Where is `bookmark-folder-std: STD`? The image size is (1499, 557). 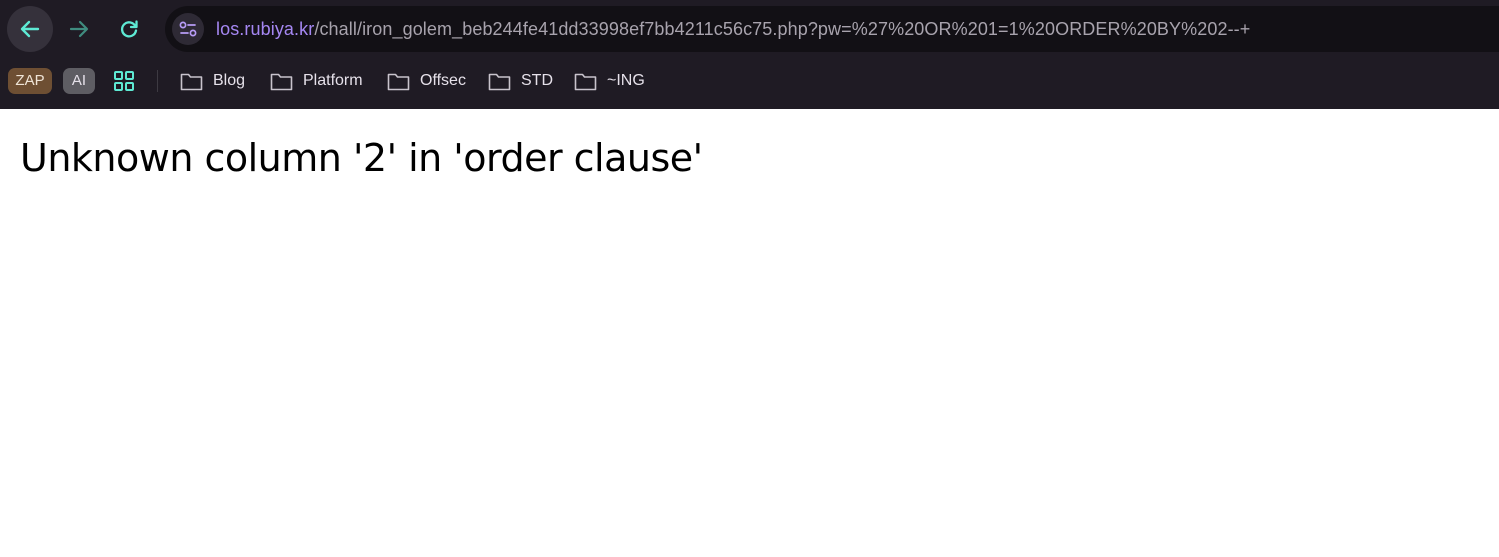 bookmark-folder-std: STD is located at coordinates (520, 81).